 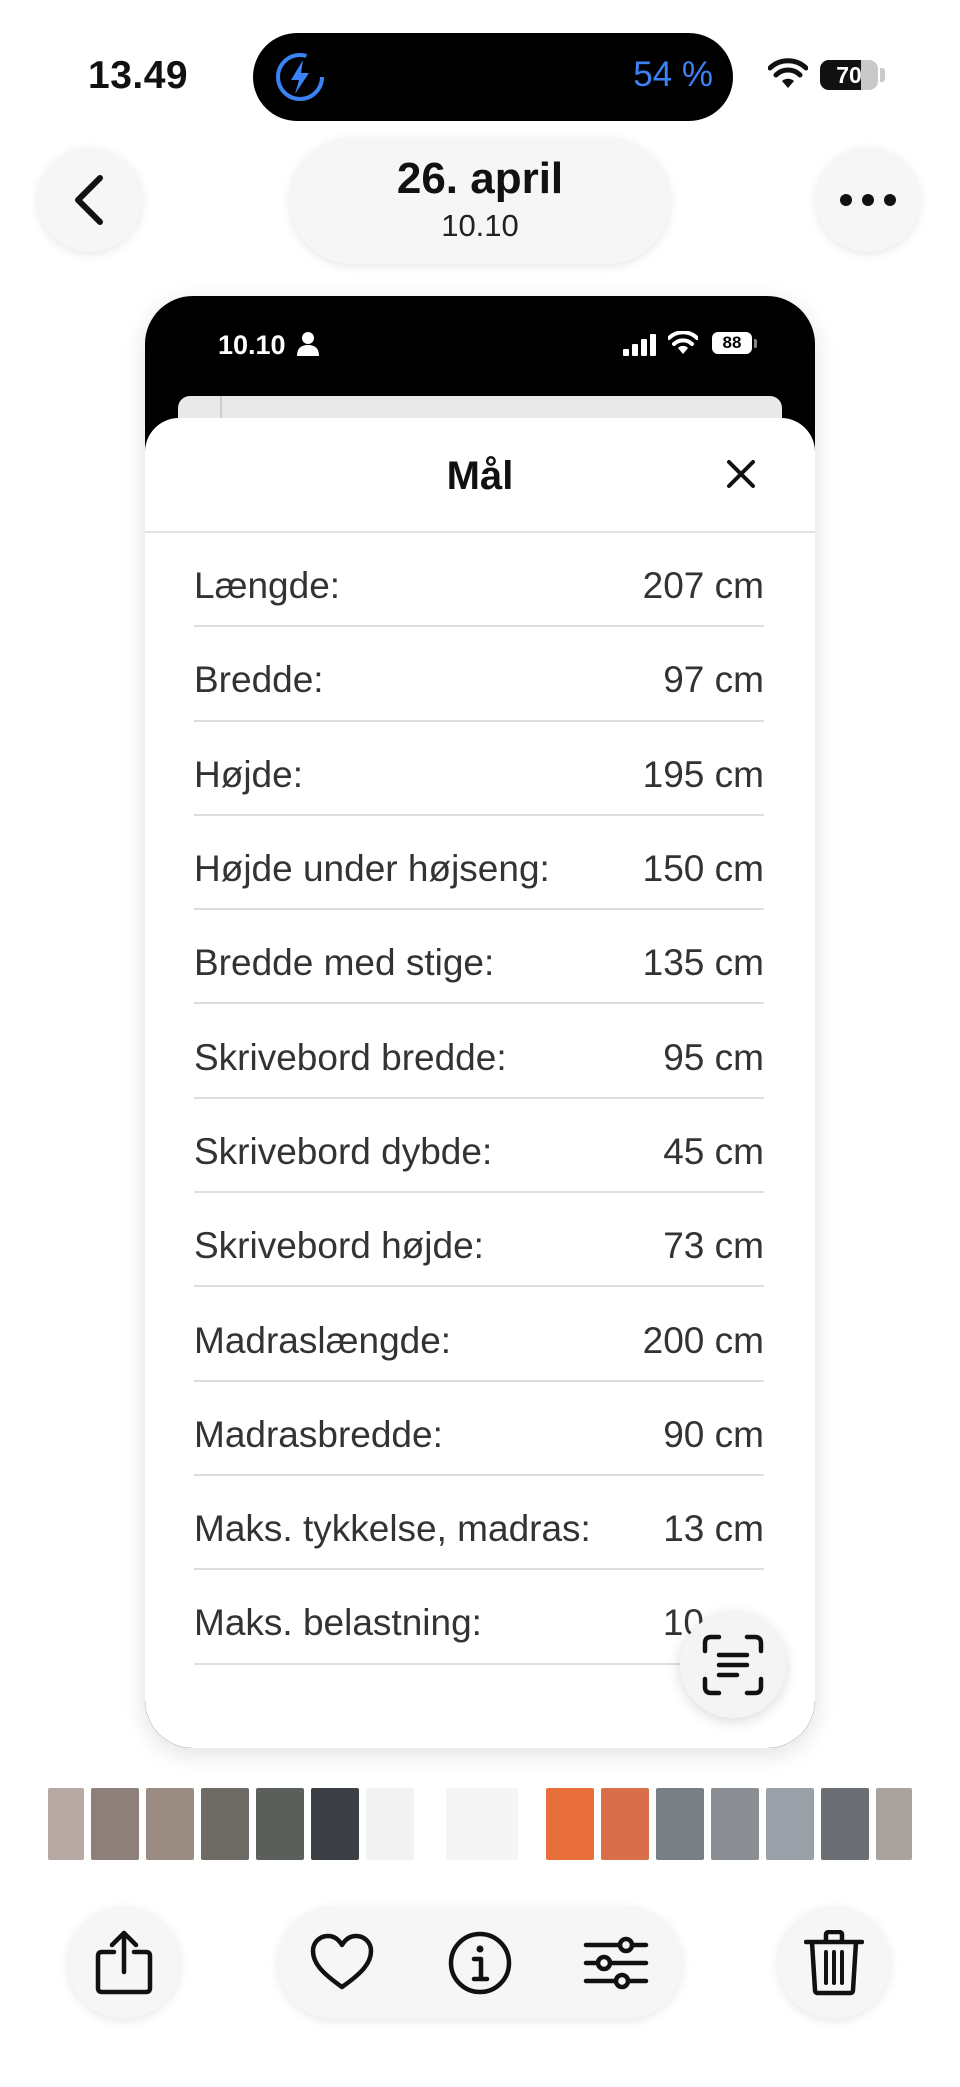 I want to click on dimension-row: Skrivebord bredde: 95 cm, so click(x=479, y=1051).